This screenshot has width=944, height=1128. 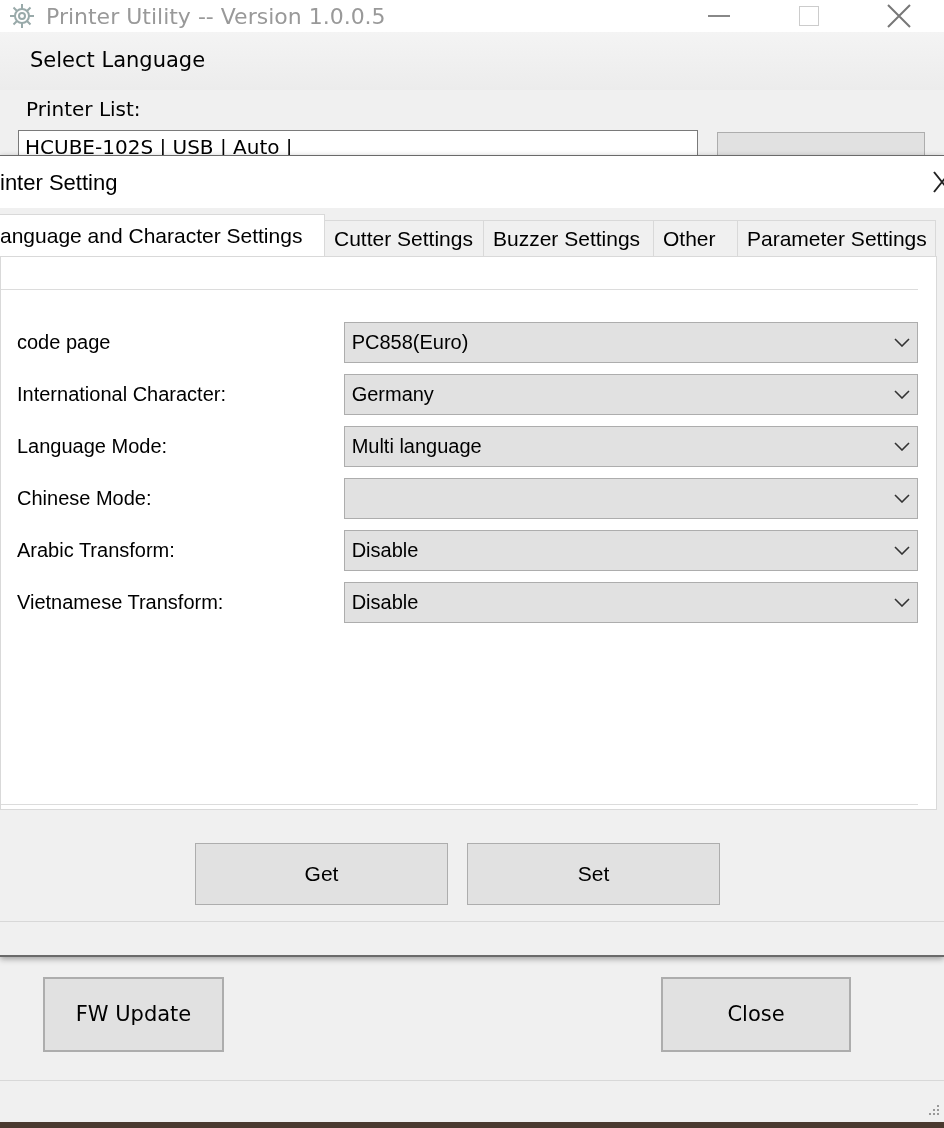 What do you see at coordinates (121, 394) in the screenshot?
I see `setting-label: International Character:` at bounding box center [121, 394].